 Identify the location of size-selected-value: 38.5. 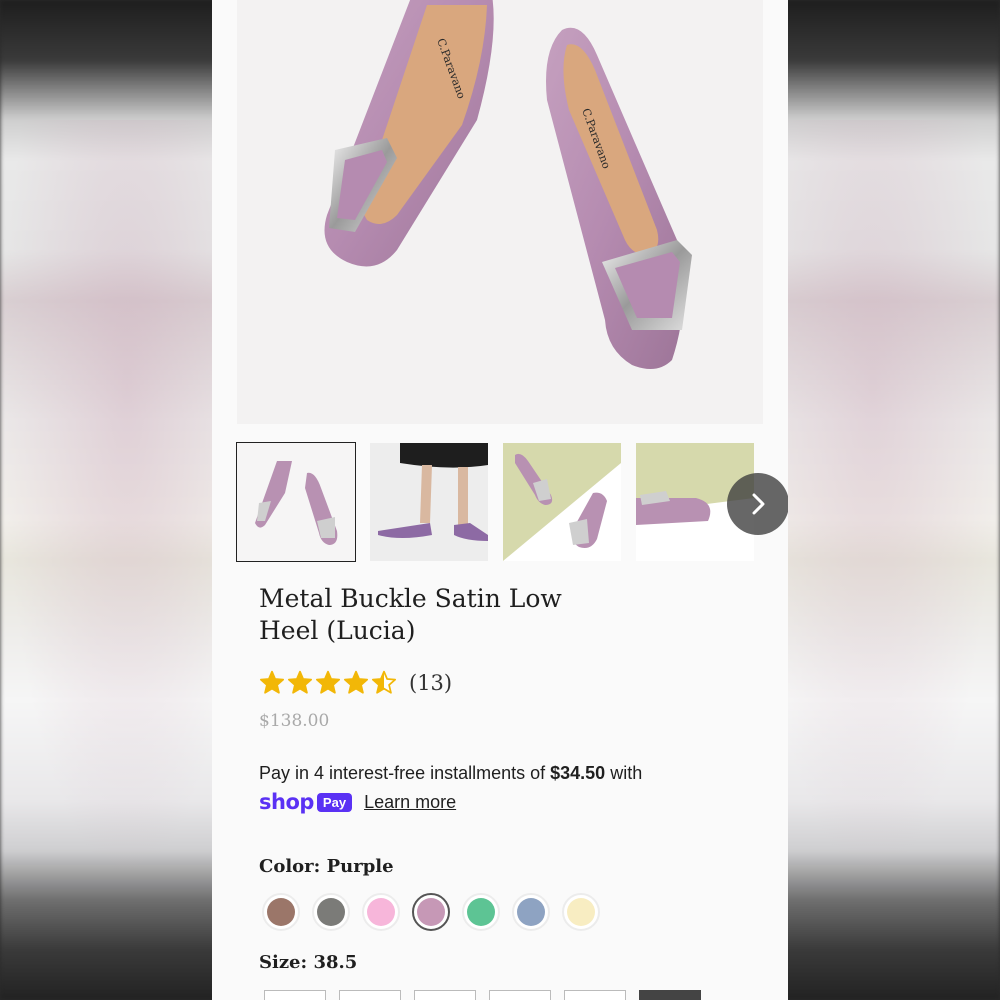
(335, 962).